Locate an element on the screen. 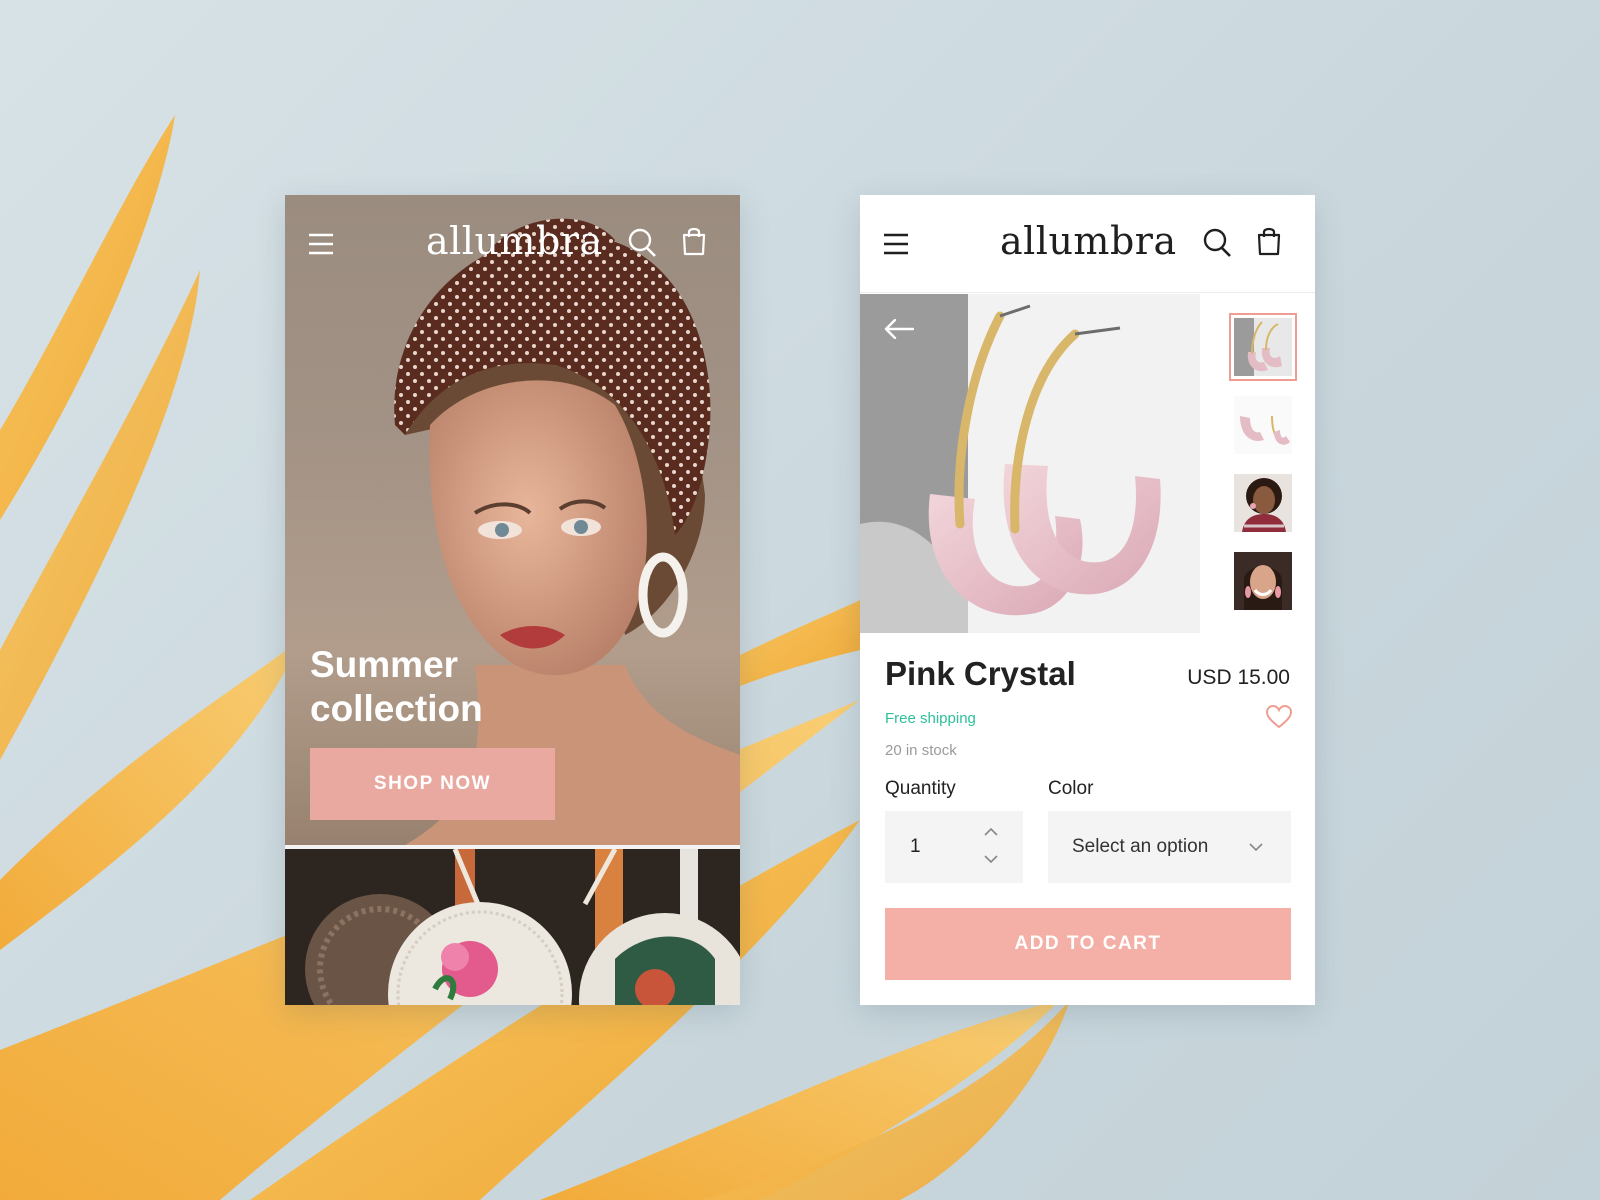 The image size is (1600, 1200). bags-banner is located at coordinates (512, 927).